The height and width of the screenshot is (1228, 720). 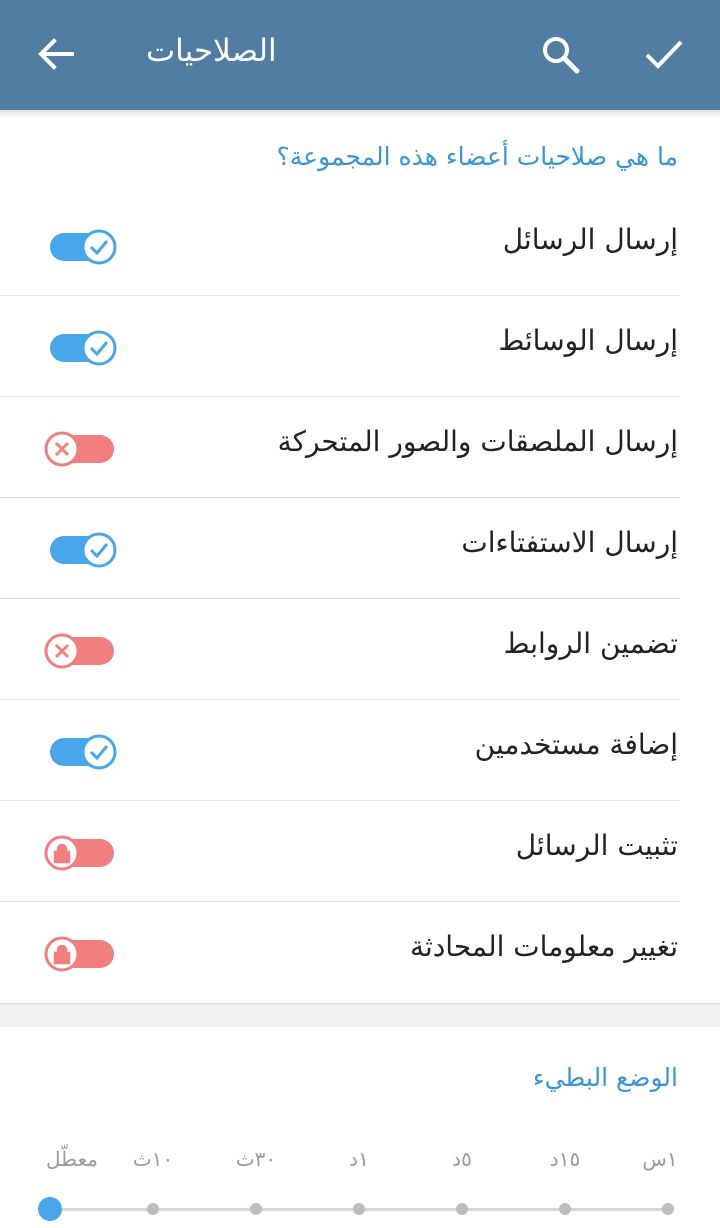 What do you see at coordinates (360, 851) in the screenshot?
I see `permission-row: تثبيت الرسائل` at bounding box center [360, 851].